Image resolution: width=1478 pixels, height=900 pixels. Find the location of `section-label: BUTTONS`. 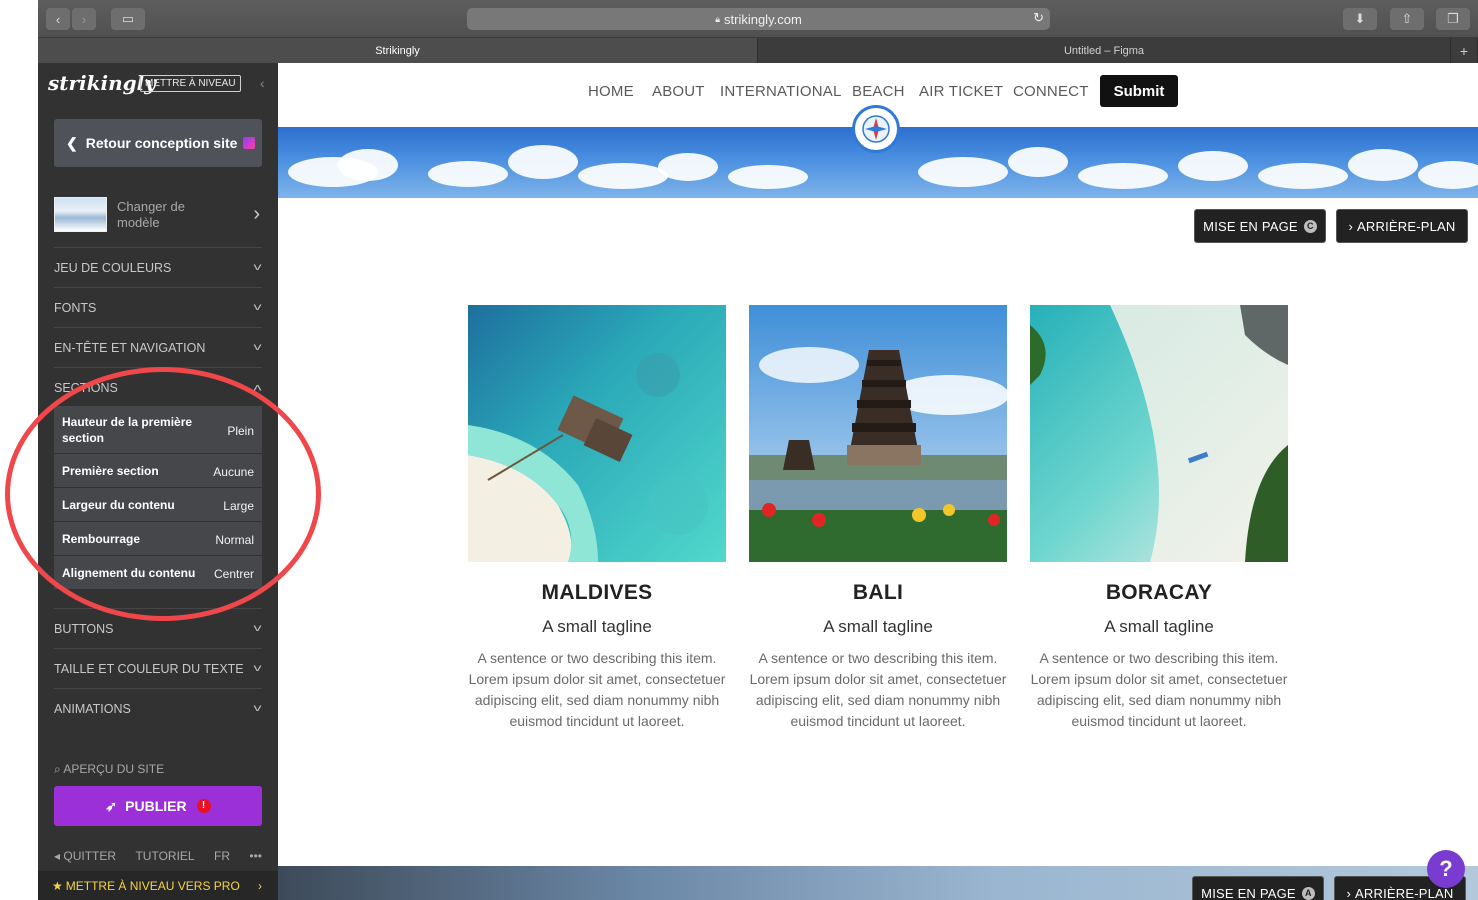

section-label: BUTTONS is located at coordinates (84, 628).